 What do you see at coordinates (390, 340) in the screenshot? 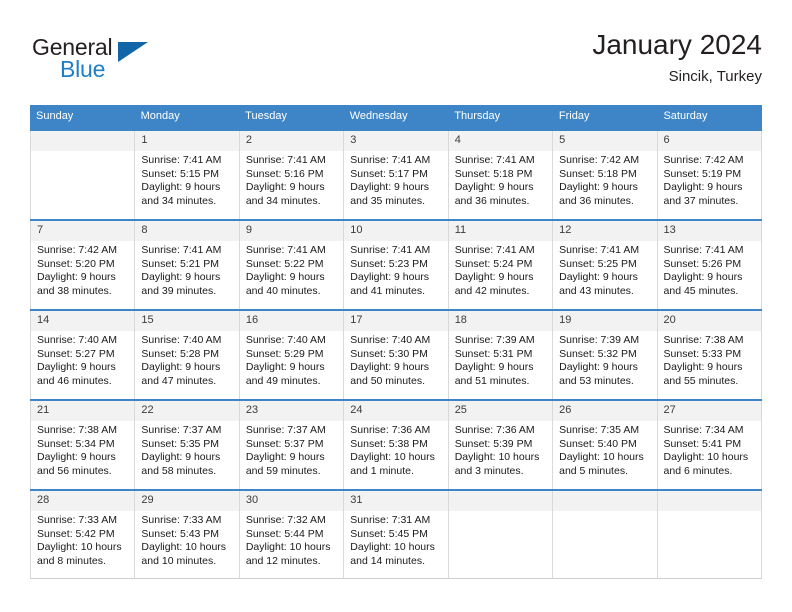
I see `sunrise-text: Sunrise: 7:40 AM` at bounding box center [390, 340].